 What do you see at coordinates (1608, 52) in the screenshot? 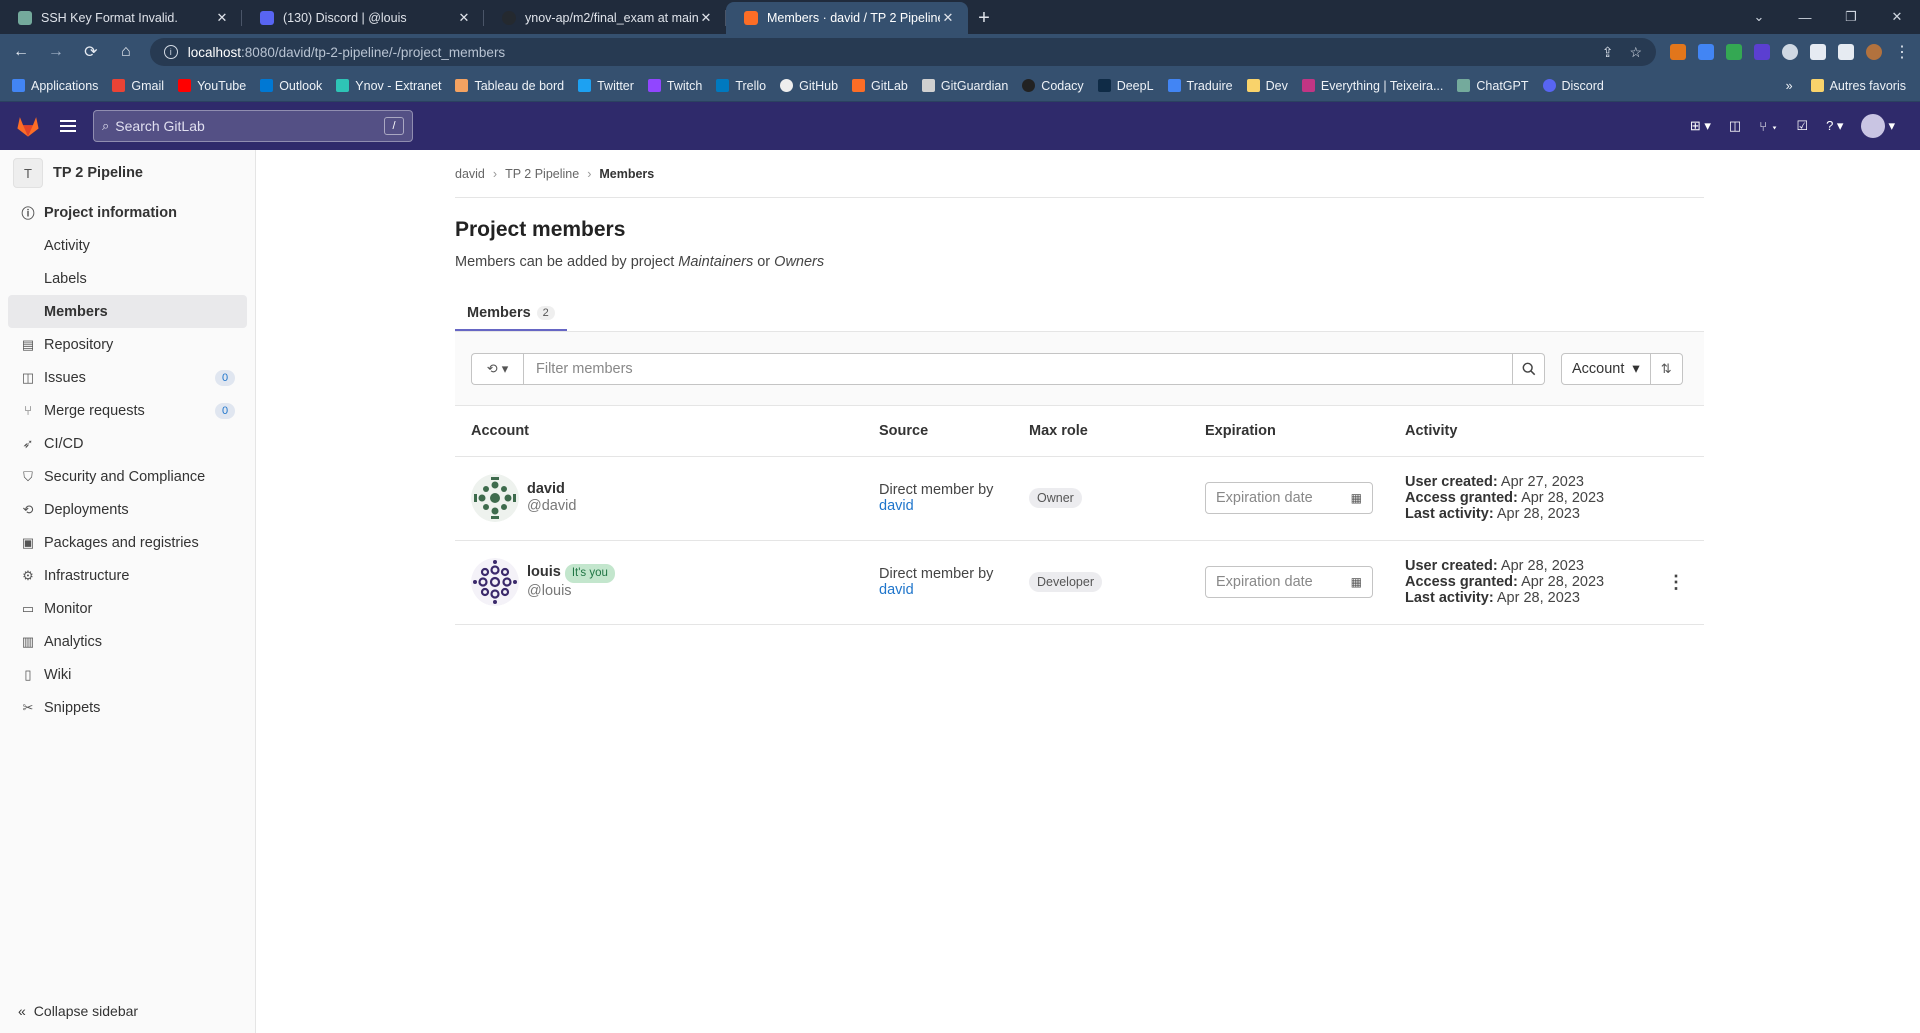
I see `share-icon: ⇪` at bounding box center [1608, 52].